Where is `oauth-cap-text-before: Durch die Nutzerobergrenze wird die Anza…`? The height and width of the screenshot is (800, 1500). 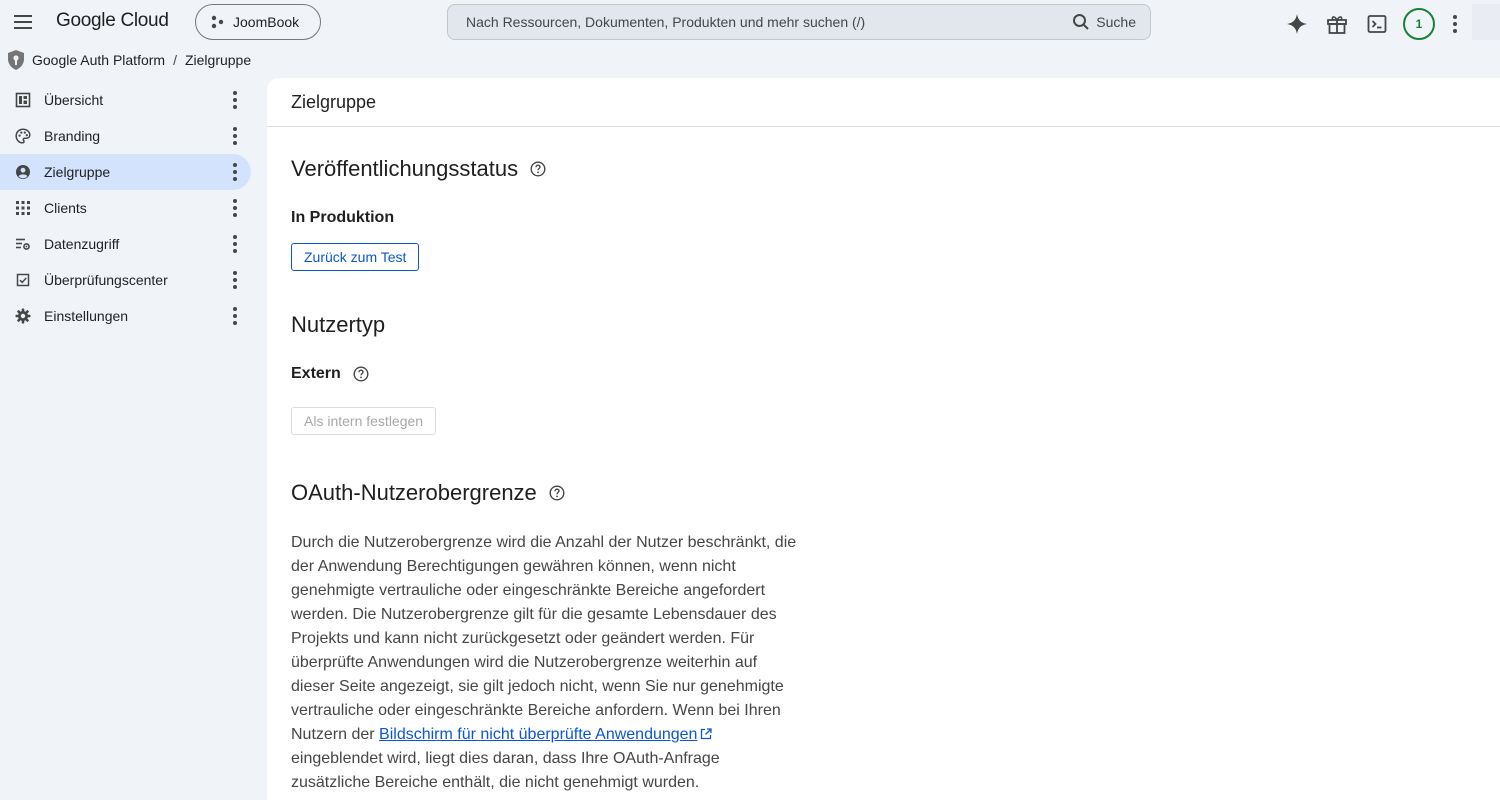 oauth-cap-text-before: Durch die Nutzerobergrenze wird die Anza… is located at coordinates (544, 638).